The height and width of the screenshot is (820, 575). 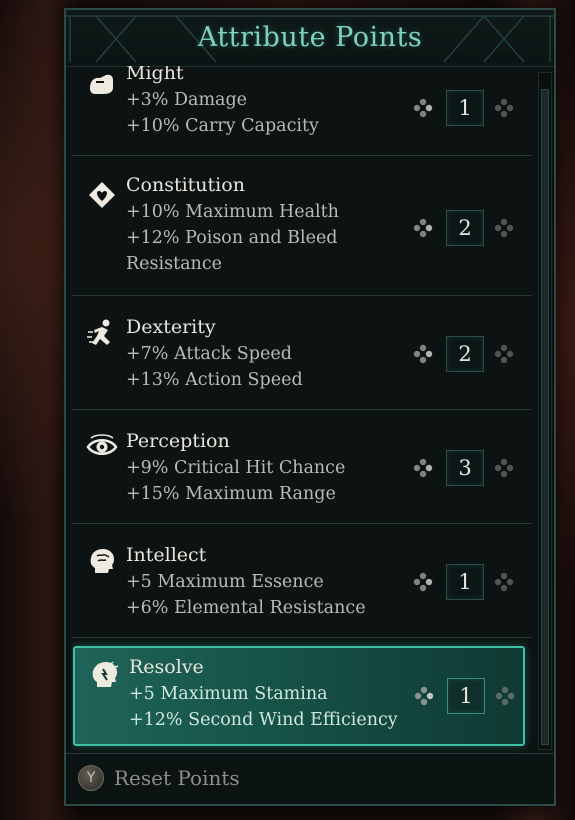 What do you see at coordinates (102, 561) in the screenshot?
I see `intellect-brain-icon` at bounding box center [102, 561].